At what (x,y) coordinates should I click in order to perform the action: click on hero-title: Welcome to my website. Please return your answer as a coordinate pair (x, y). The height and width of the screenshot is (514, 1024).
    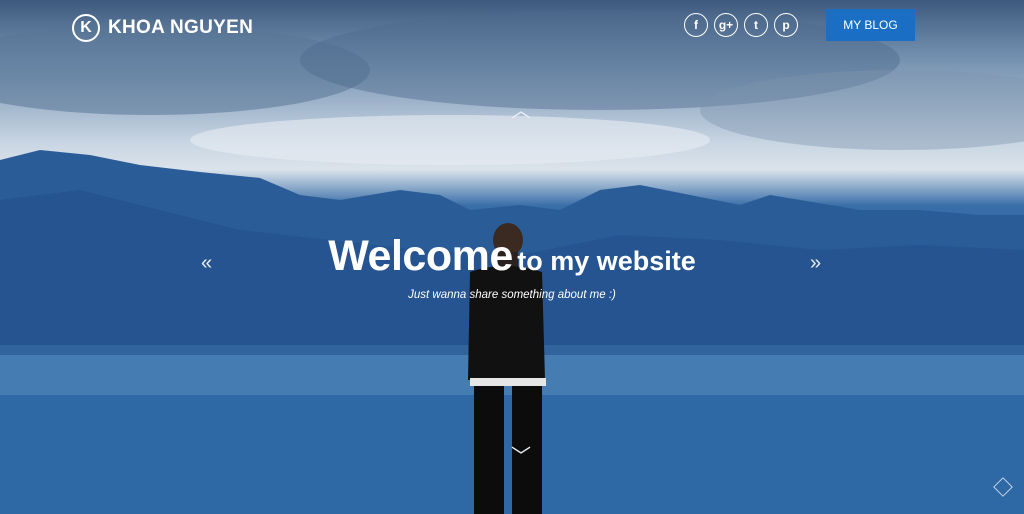
    Looking at the image, I should click on (512, 256).